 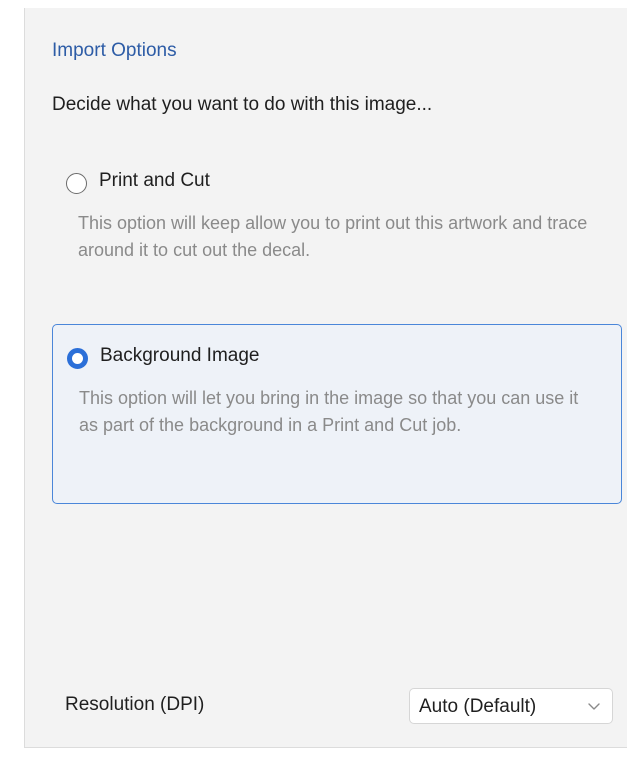 I want to click on resolution-select: Auto (Default), so click(x=511, y=706).